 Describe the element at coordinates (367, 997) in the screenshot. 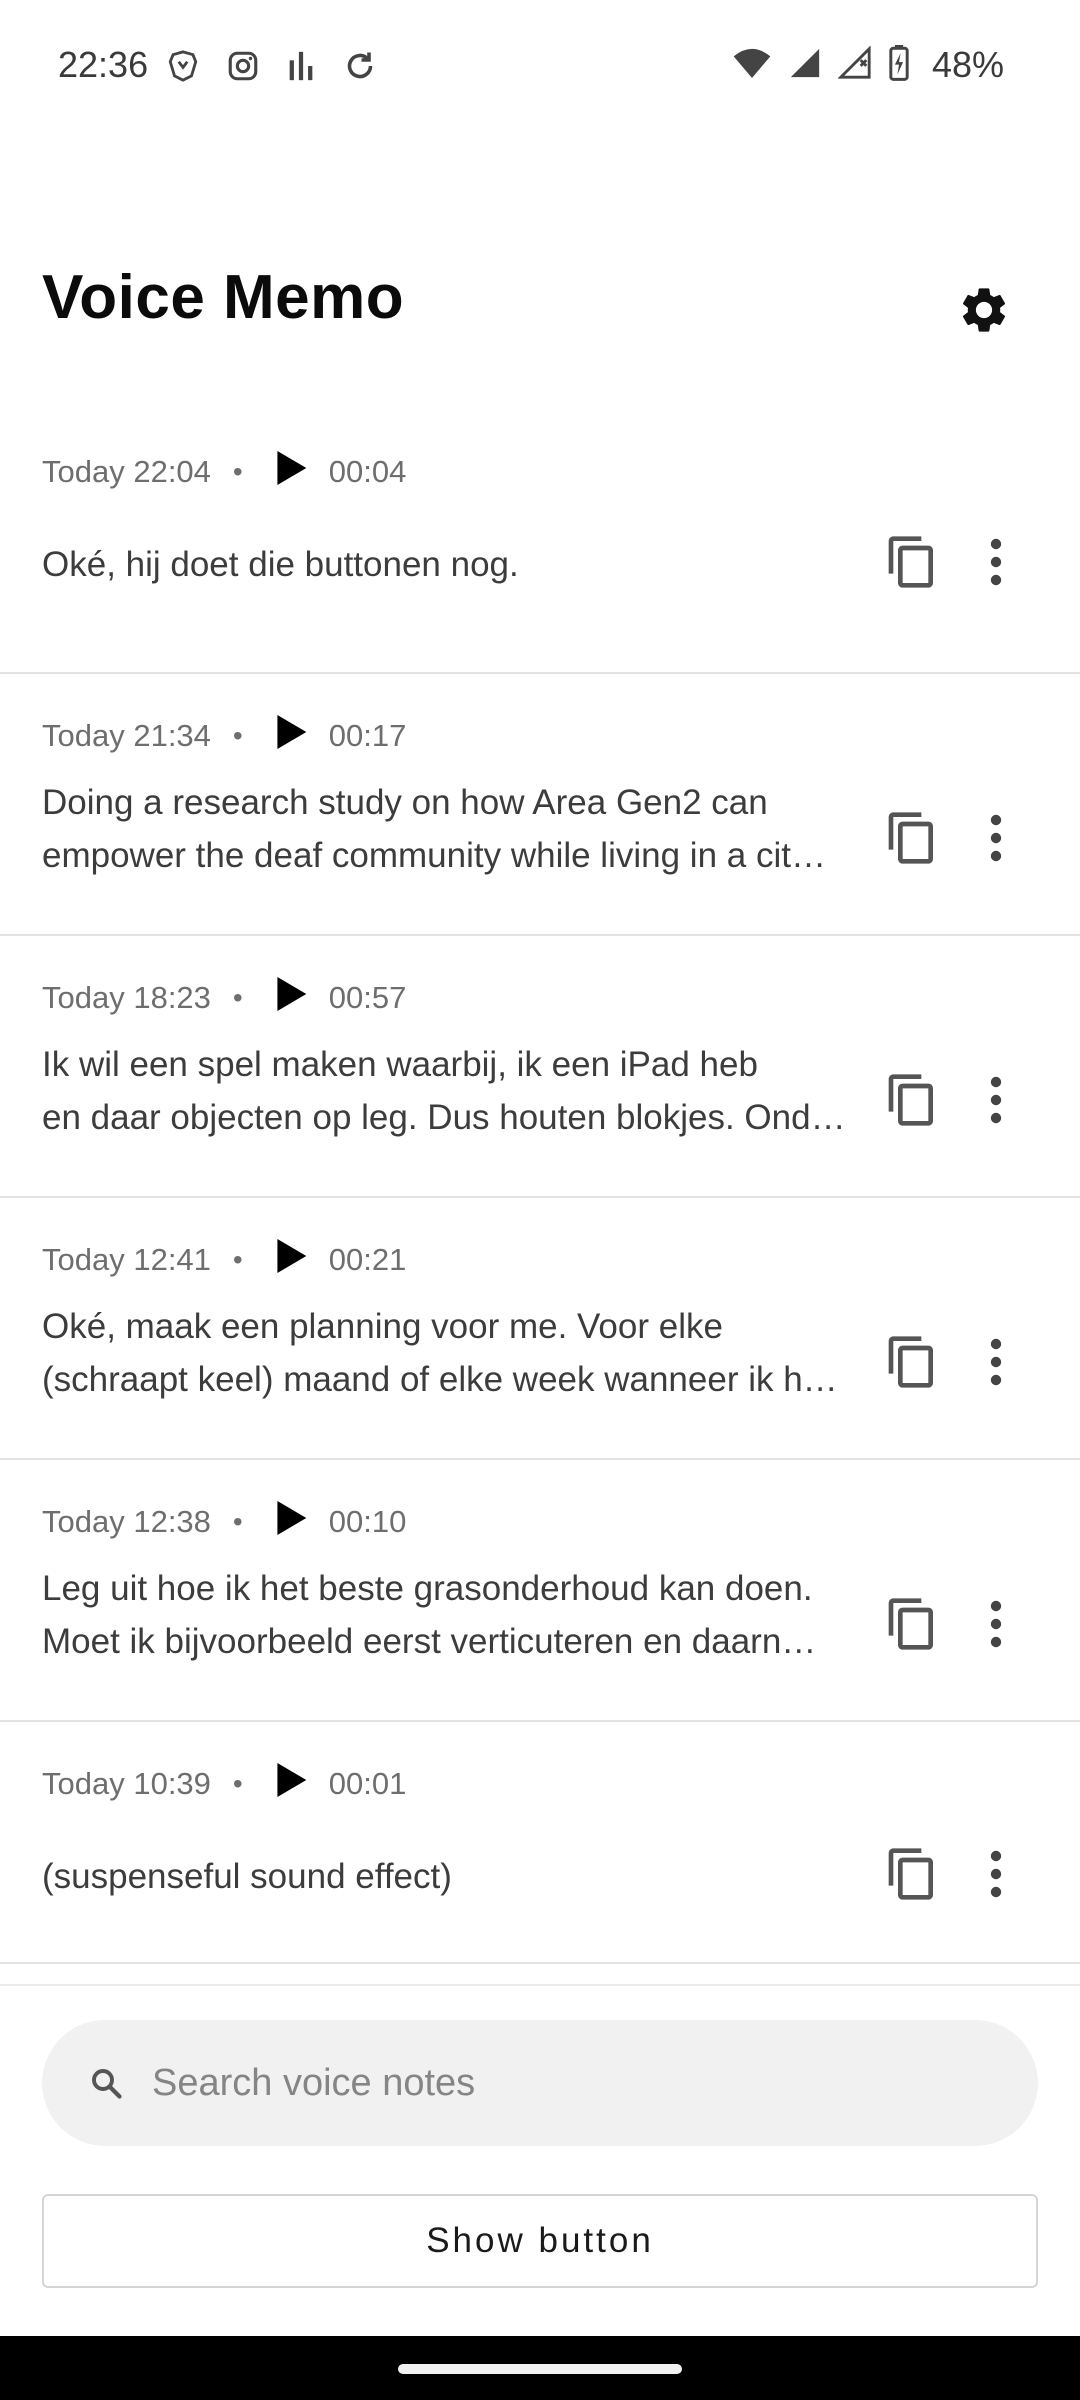

I see `memo-duration: 00:57` at that location.